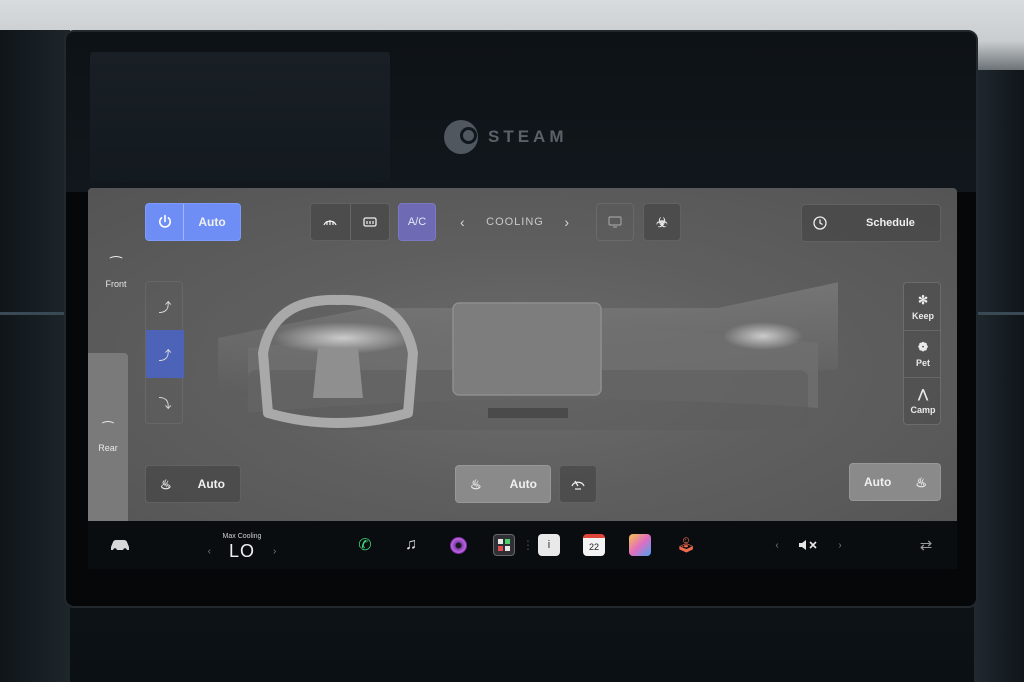 This screenshot has width=1024, height=682. I want to click on bioweapon-defense-button: ☣, so click(662, 222).